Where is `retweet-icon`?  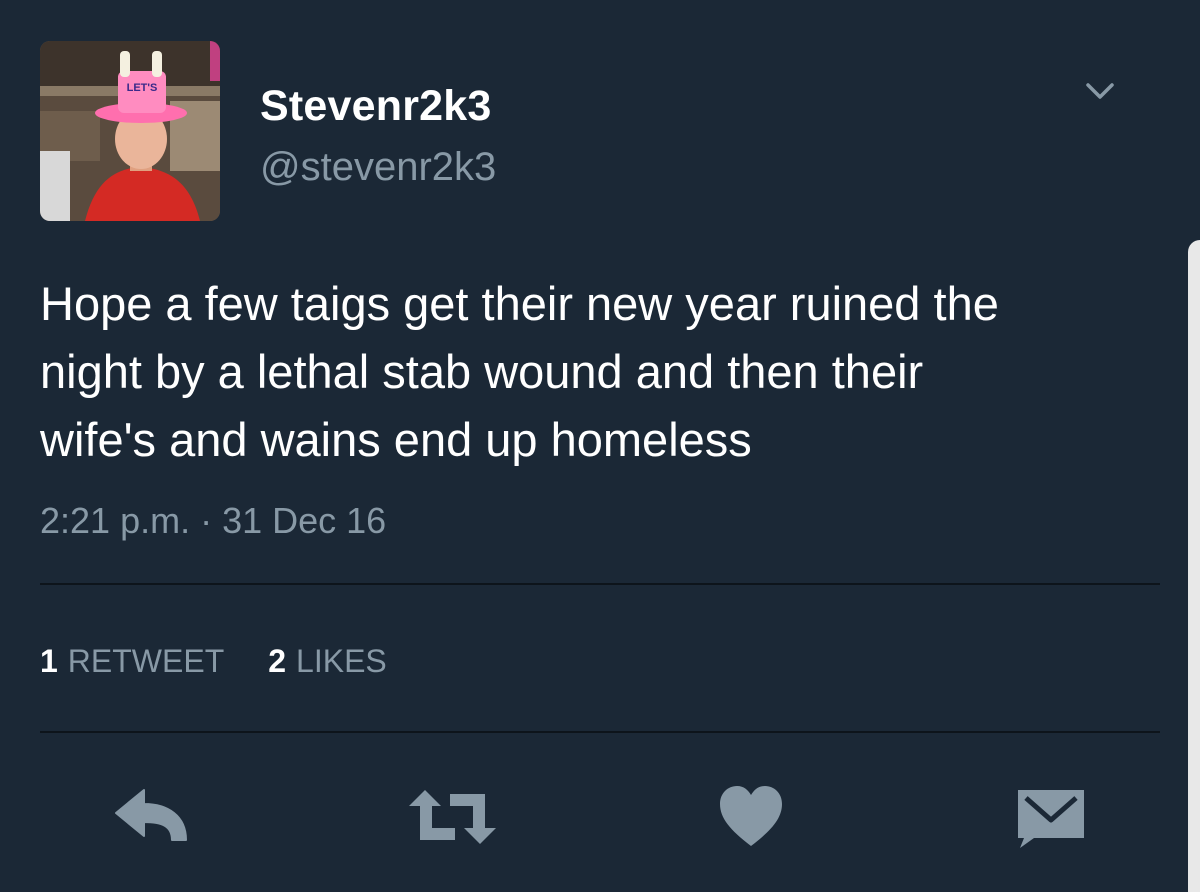
retweet-icon is located at coordinates (452, 817).